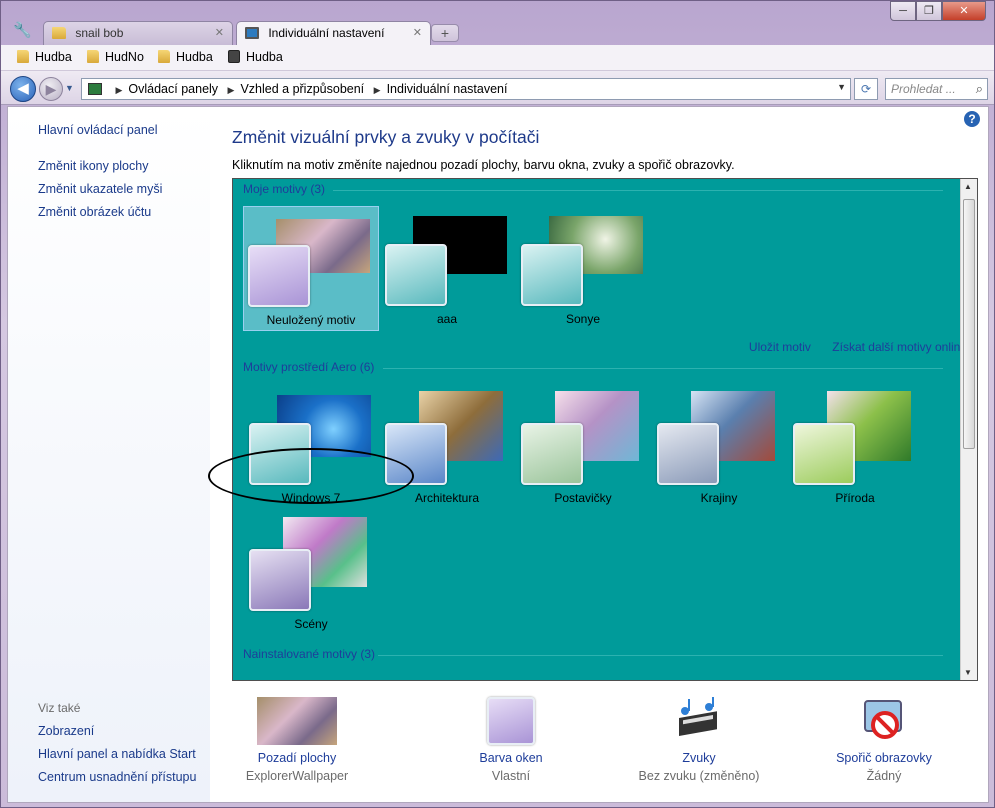  I want to click on hand-drawn-oval-annotation, so click(311, 476).